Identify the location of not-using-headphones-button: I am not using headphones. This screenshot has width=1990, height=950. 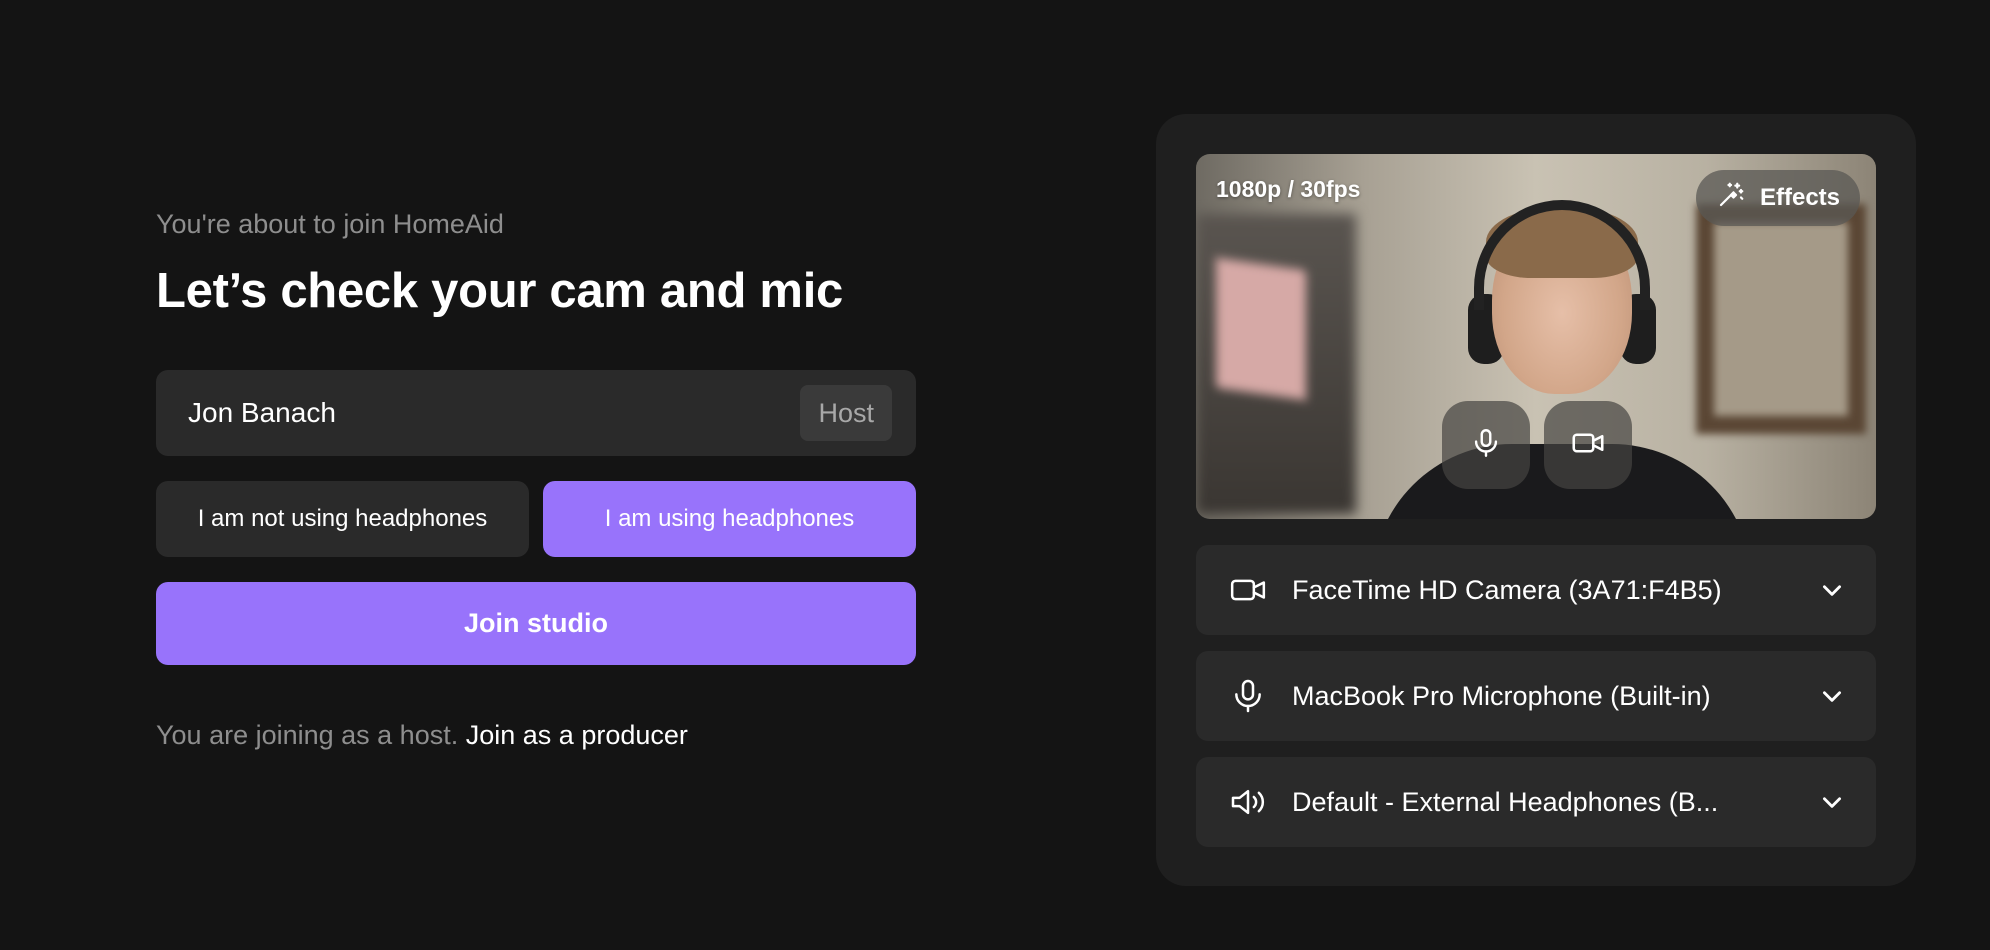
(342, 519).